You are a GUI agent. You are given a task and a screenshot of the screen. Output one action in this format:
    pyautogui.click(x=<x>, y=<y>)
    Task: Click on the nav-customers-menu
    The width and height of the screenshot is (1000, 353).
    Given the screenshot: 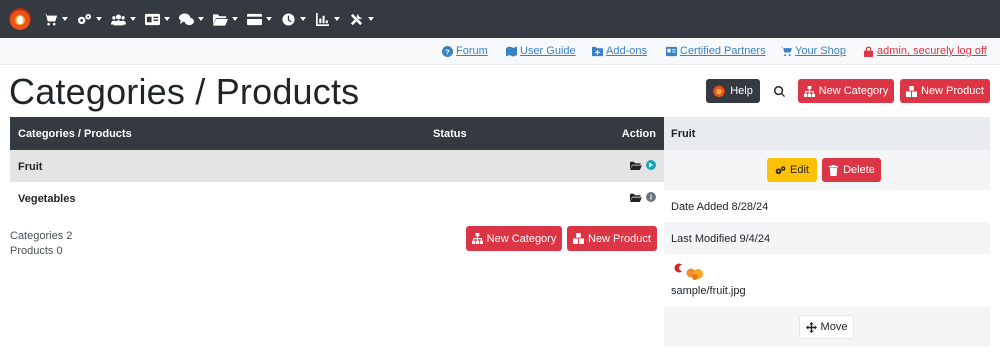 What is the action you would take?
    pyautogui.click(x=123, y=19)
    